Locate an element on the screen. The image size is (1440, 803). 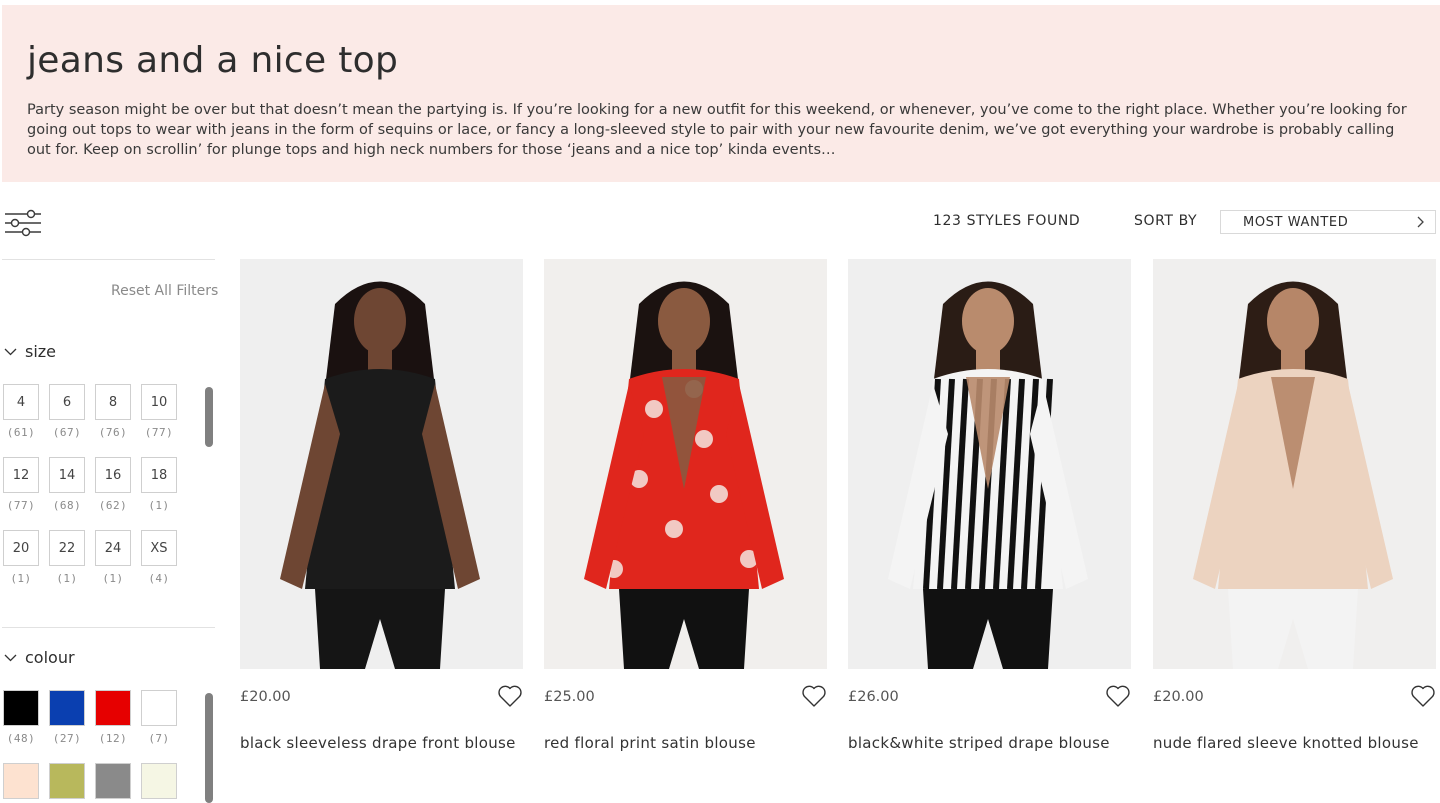
size-option-button: 20 is located at coordinates (21, 548).